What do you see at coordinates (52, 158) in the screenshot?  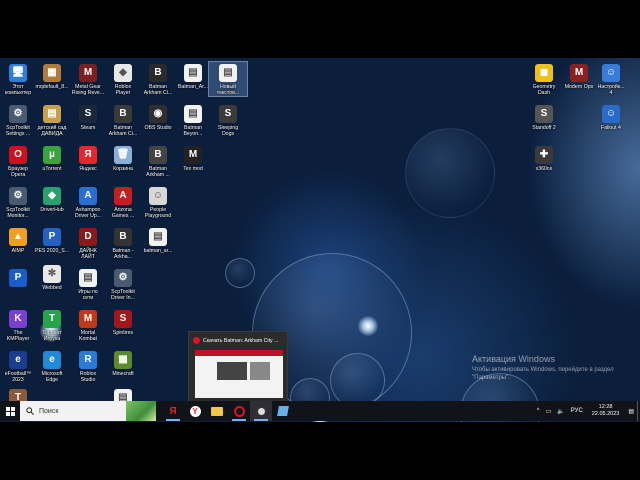 I see `desktop-icon: µ uTorrent` at bounding box center [52, 158].